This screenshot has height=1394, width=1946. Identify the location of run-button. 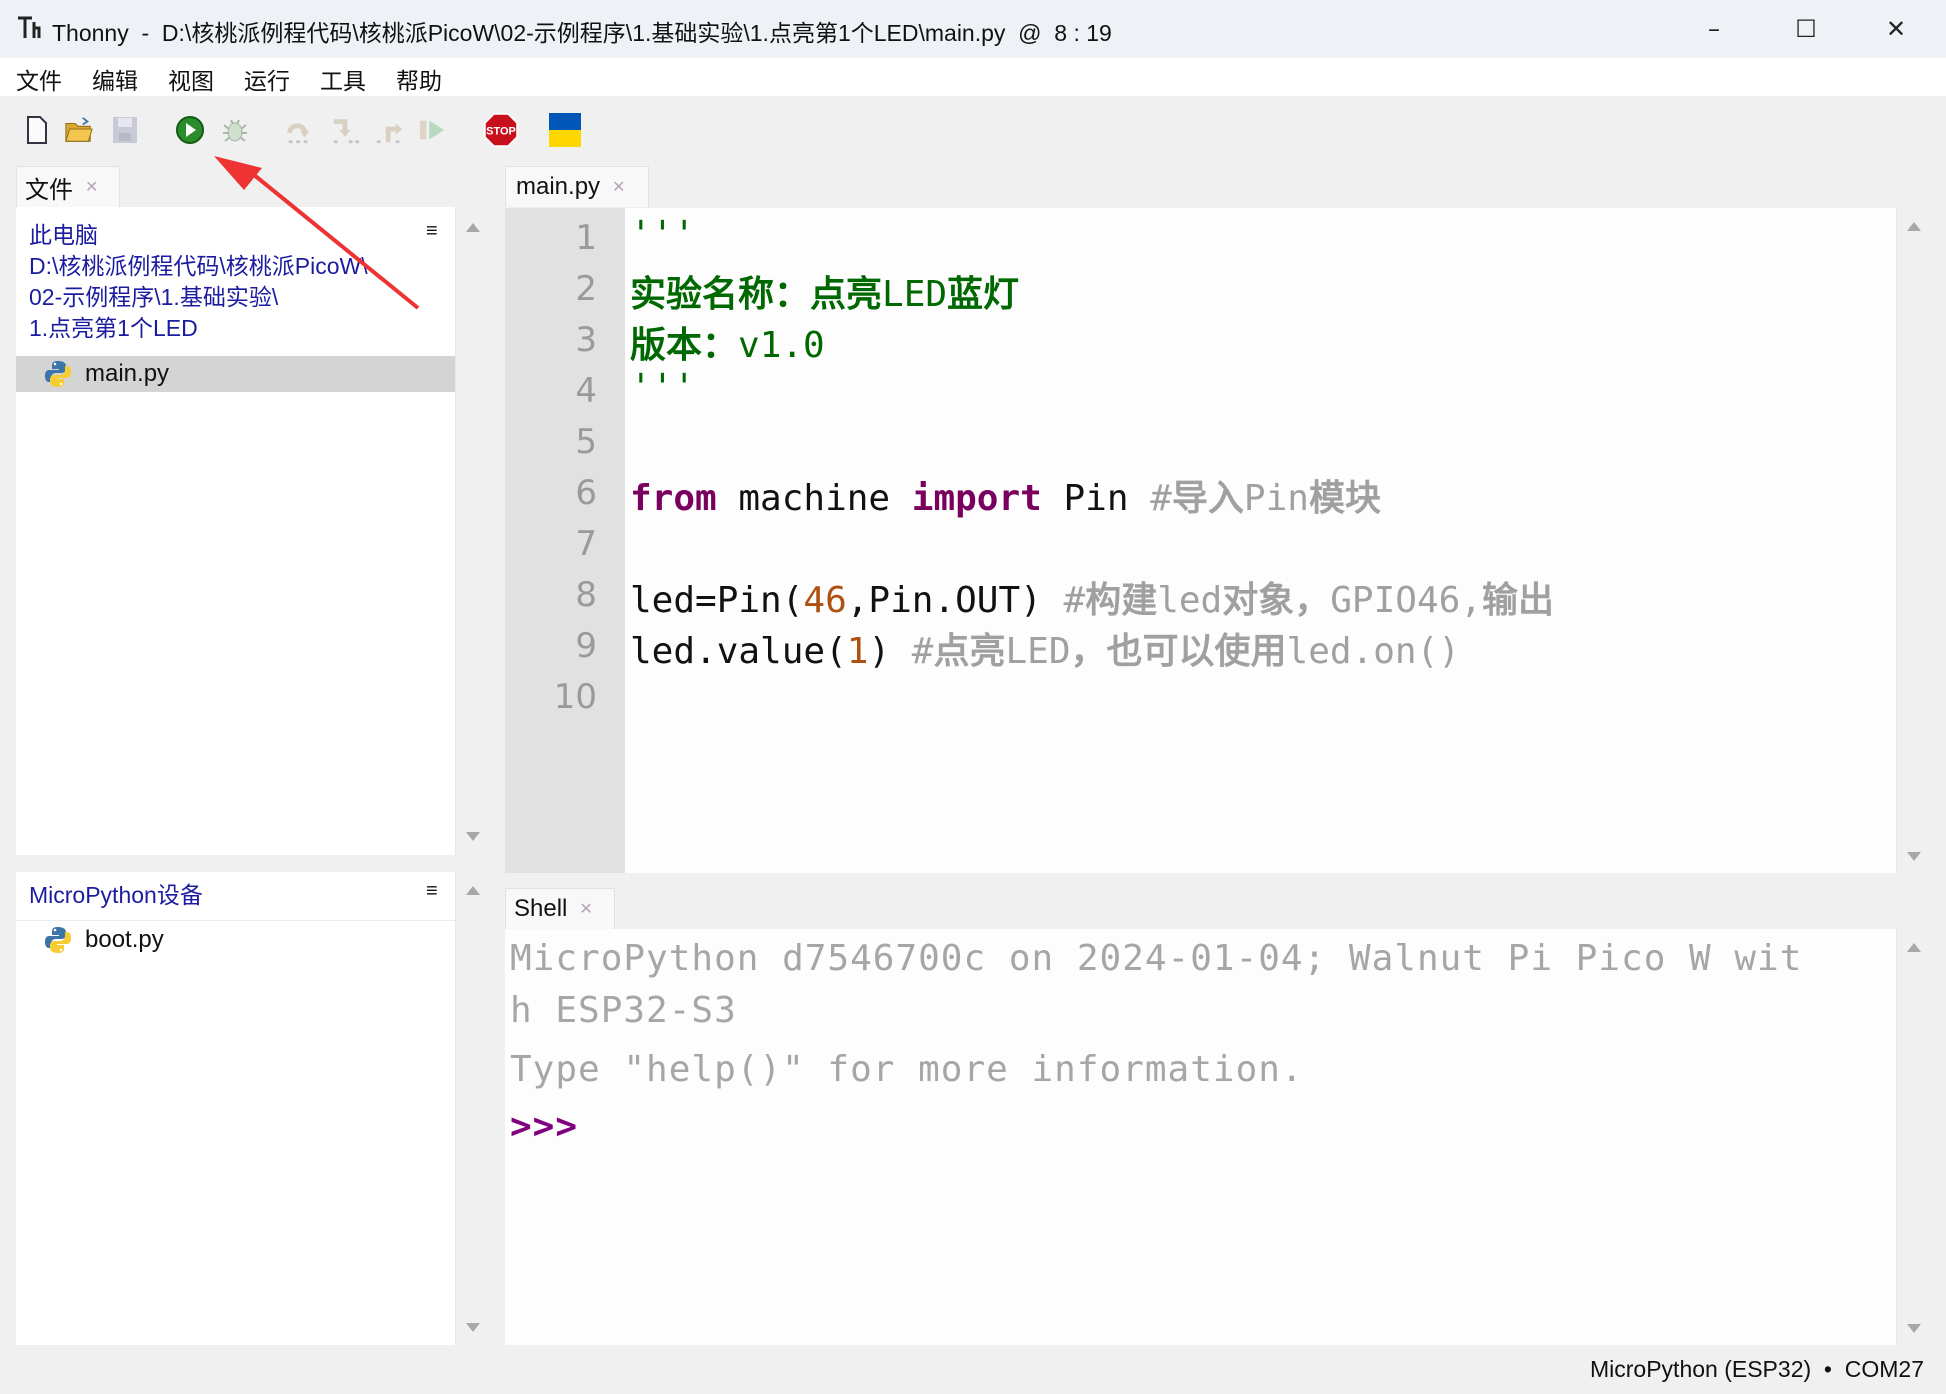
(190, 130).